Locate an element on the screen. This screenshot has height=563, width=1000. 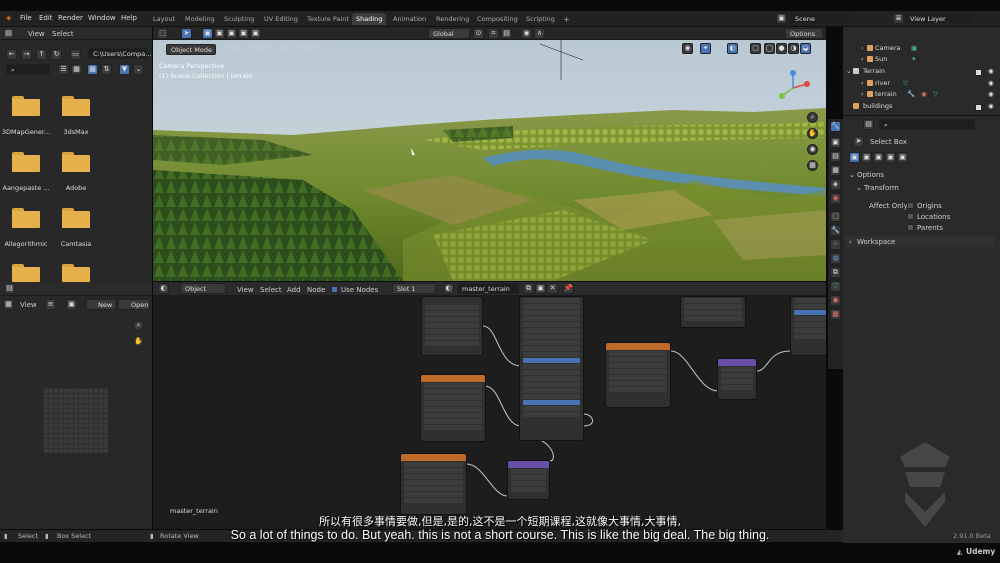
view-layer-selector: View Layer is located at coordinates (939, 18).